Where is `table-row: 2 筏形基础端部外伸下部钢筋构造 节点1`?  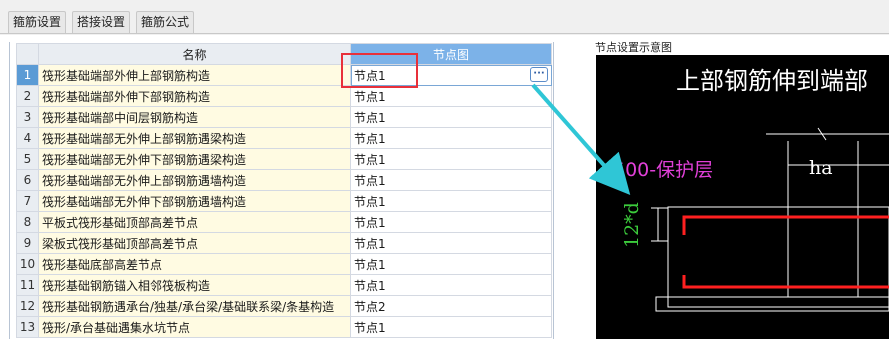 table-row: 2 筏形基础端部外伸下部钢筋构造 节点1 is located at coordinates (284, 96).